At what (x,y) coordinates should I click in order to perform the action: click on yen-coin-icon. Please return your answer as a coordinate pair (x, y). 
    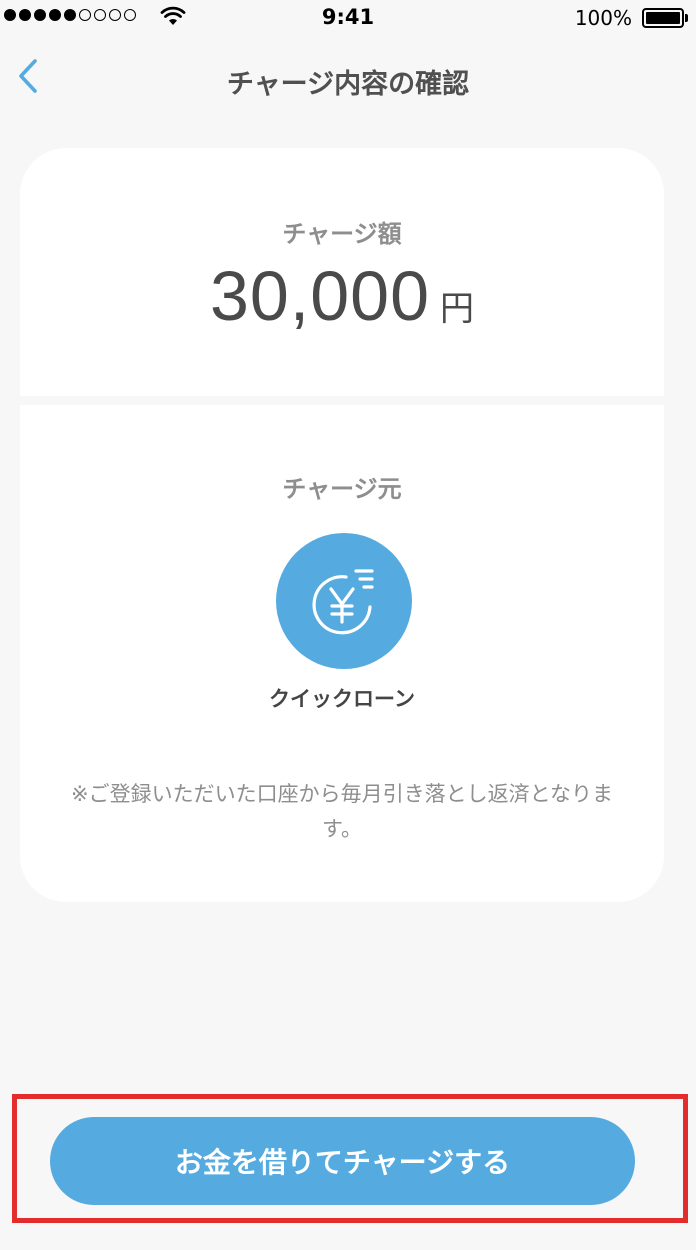
    Looking at the image, I should click on (343, 602).